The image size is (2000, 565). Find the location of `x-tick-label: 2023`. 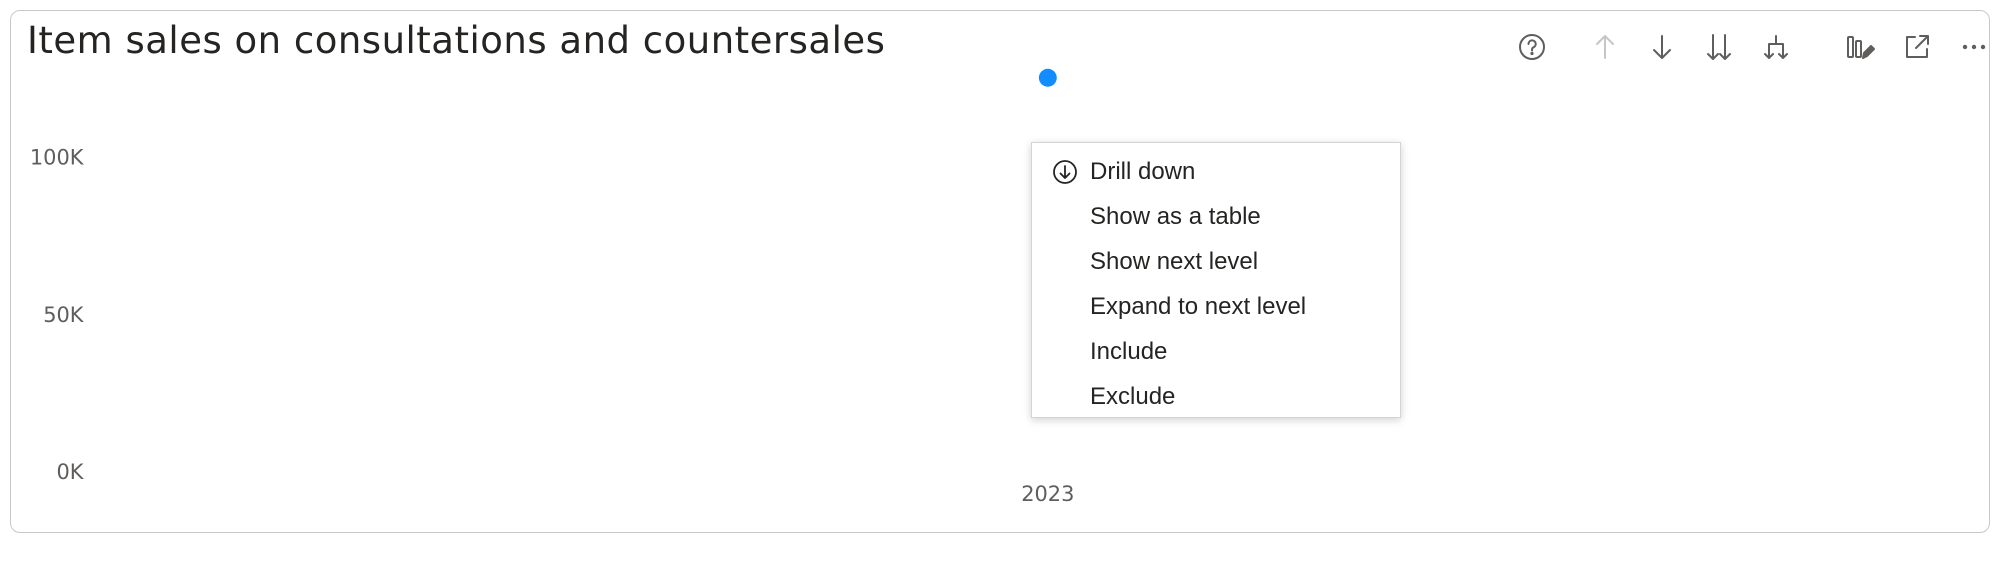

x-tick-label: 2023 is located at coordinates (1047, 494).